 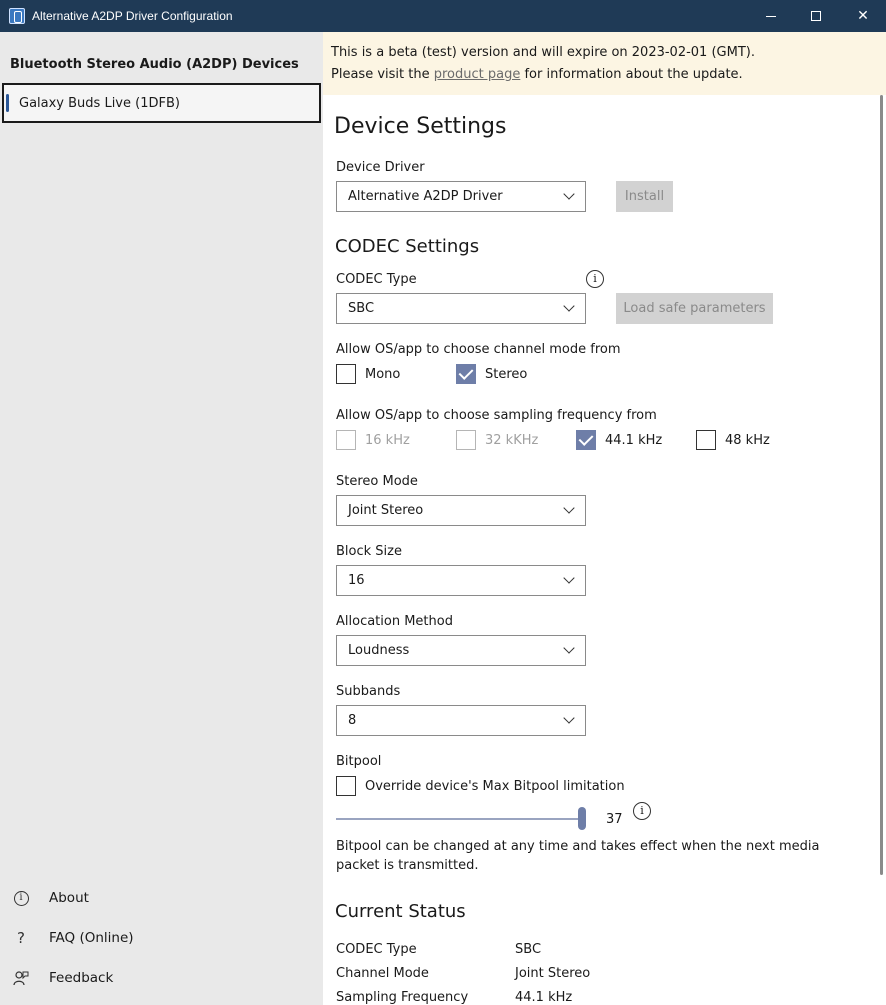 What do you see at coordinates (747, 440) in the screenshot?
I see `freq-48khz-label: 48 kHz` at bounding box center [747, 440].